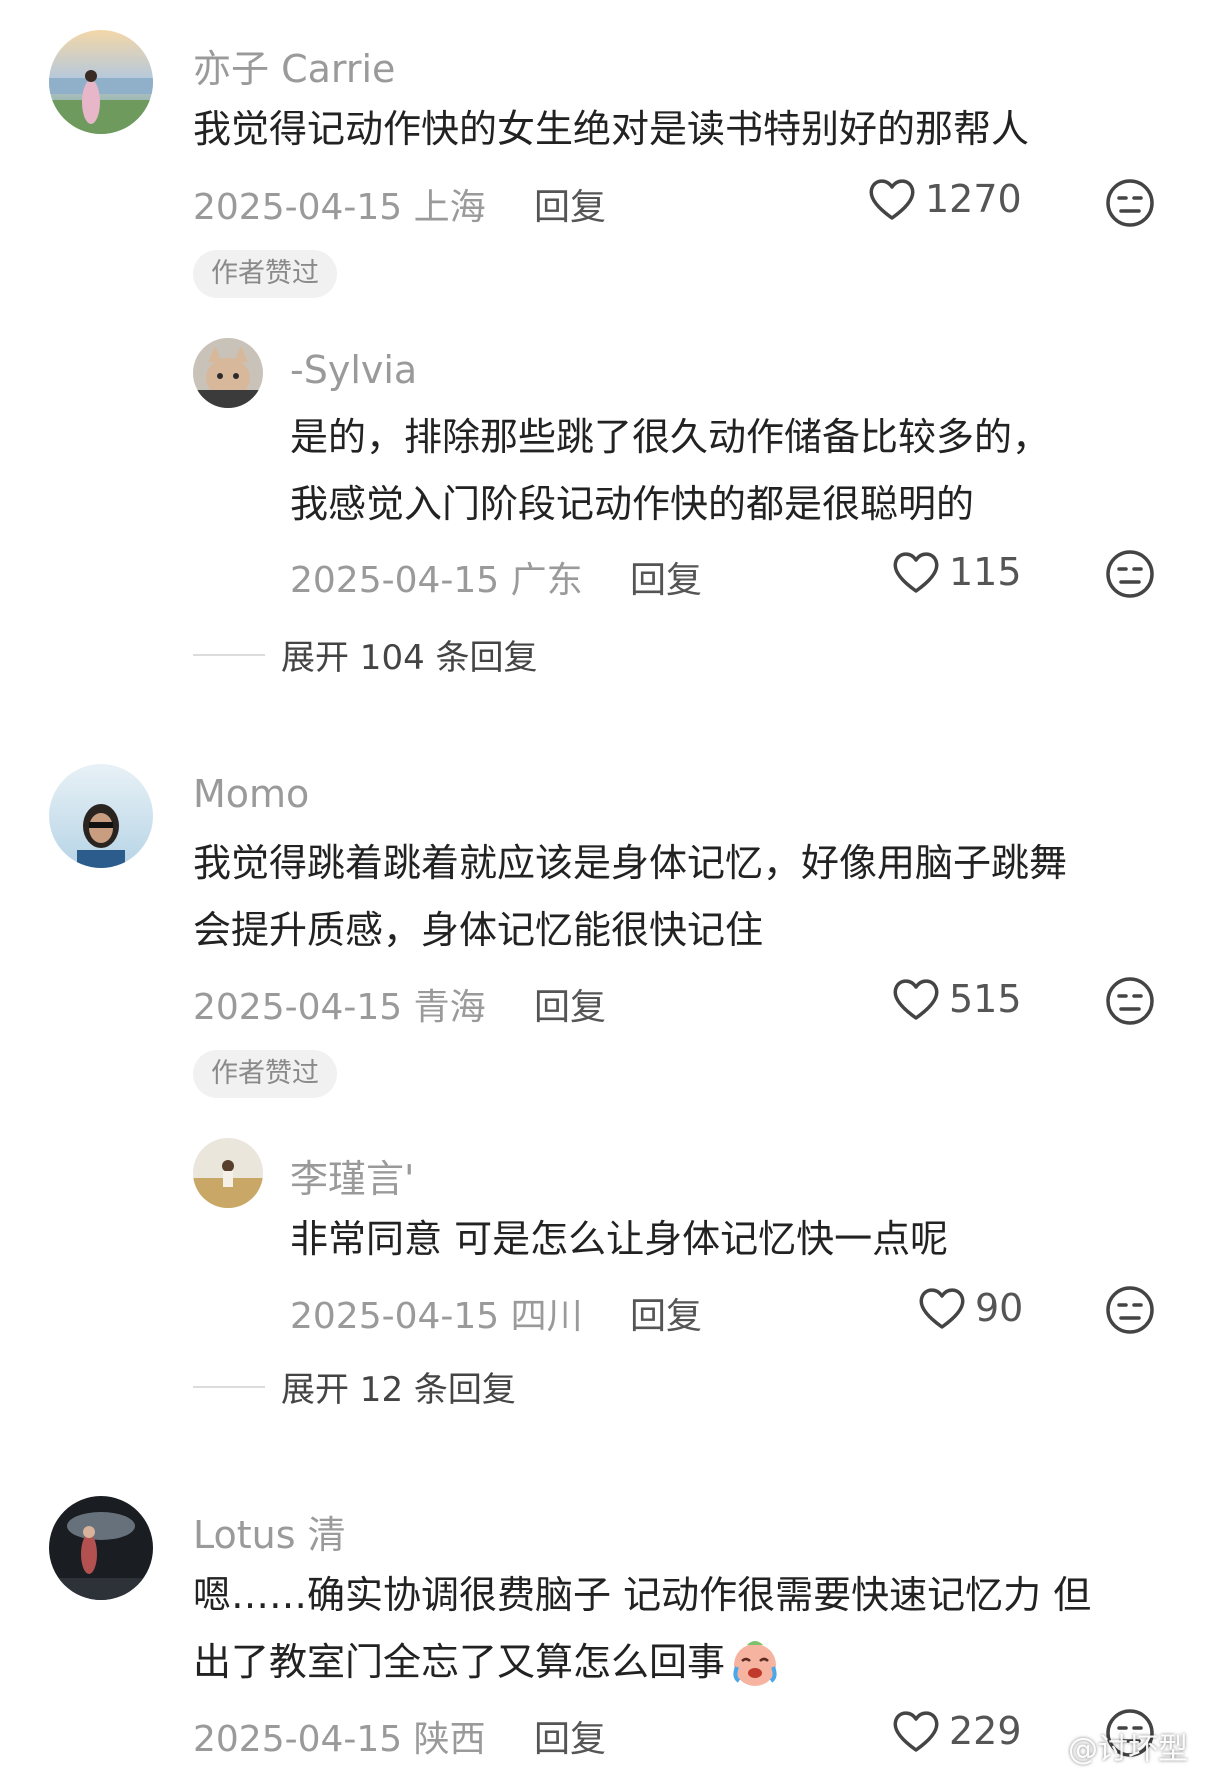  I want to click on username: Lotus 清, so click(269, 1531).